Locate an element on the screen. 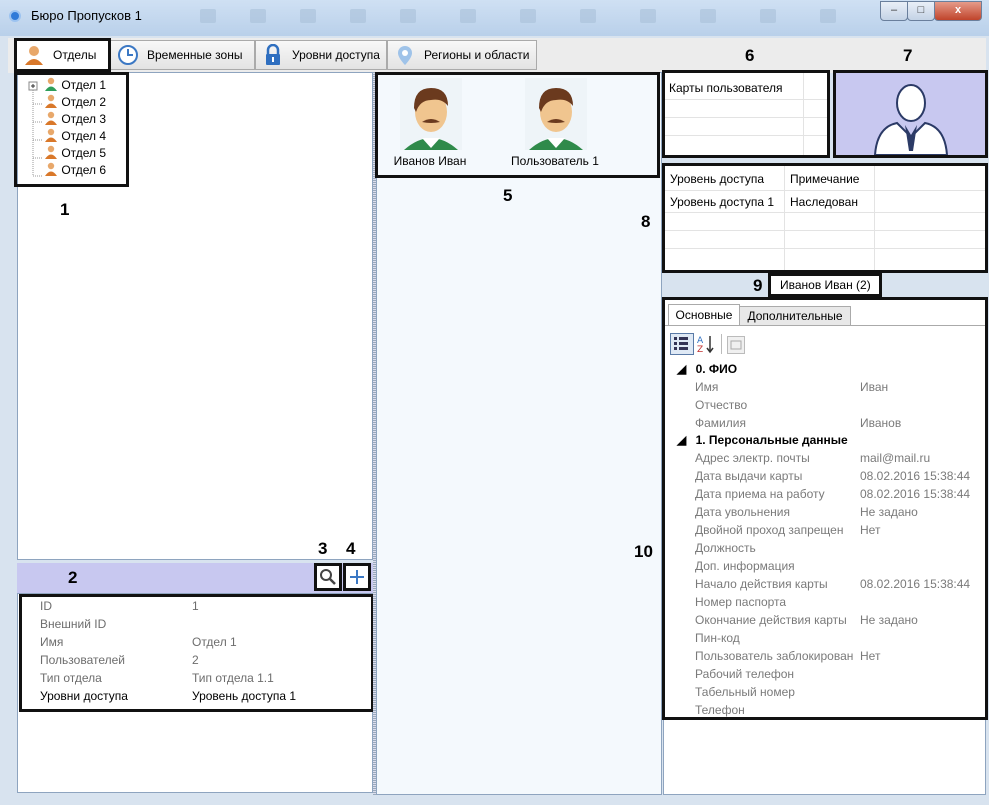 The width and height of the screenshot is (989, 805). property-row: Номер паспорта is located at coordinates (840, 602).